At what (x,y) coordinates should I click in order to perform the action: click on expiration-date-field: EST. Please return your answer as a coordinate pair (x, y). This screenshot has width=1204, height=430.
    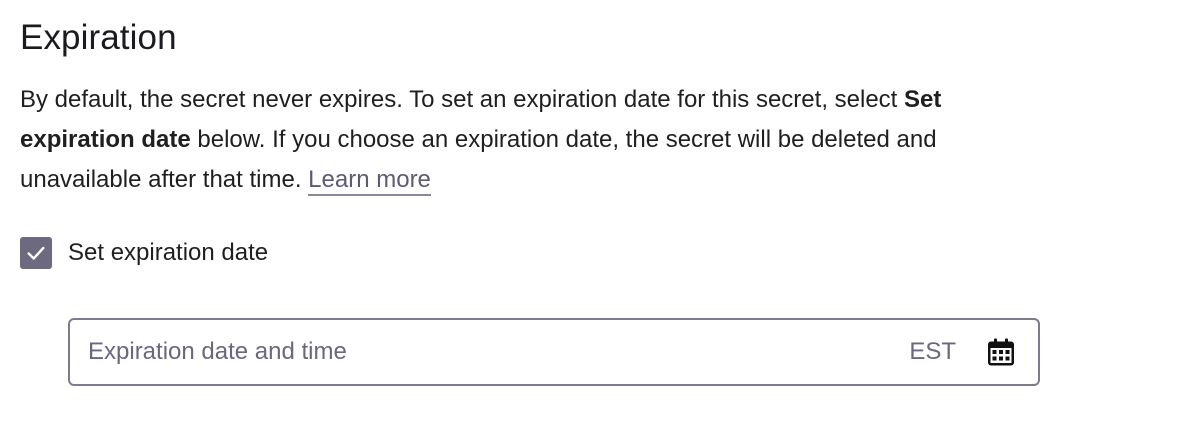
    Looking at the image, I should click on (554, 352).